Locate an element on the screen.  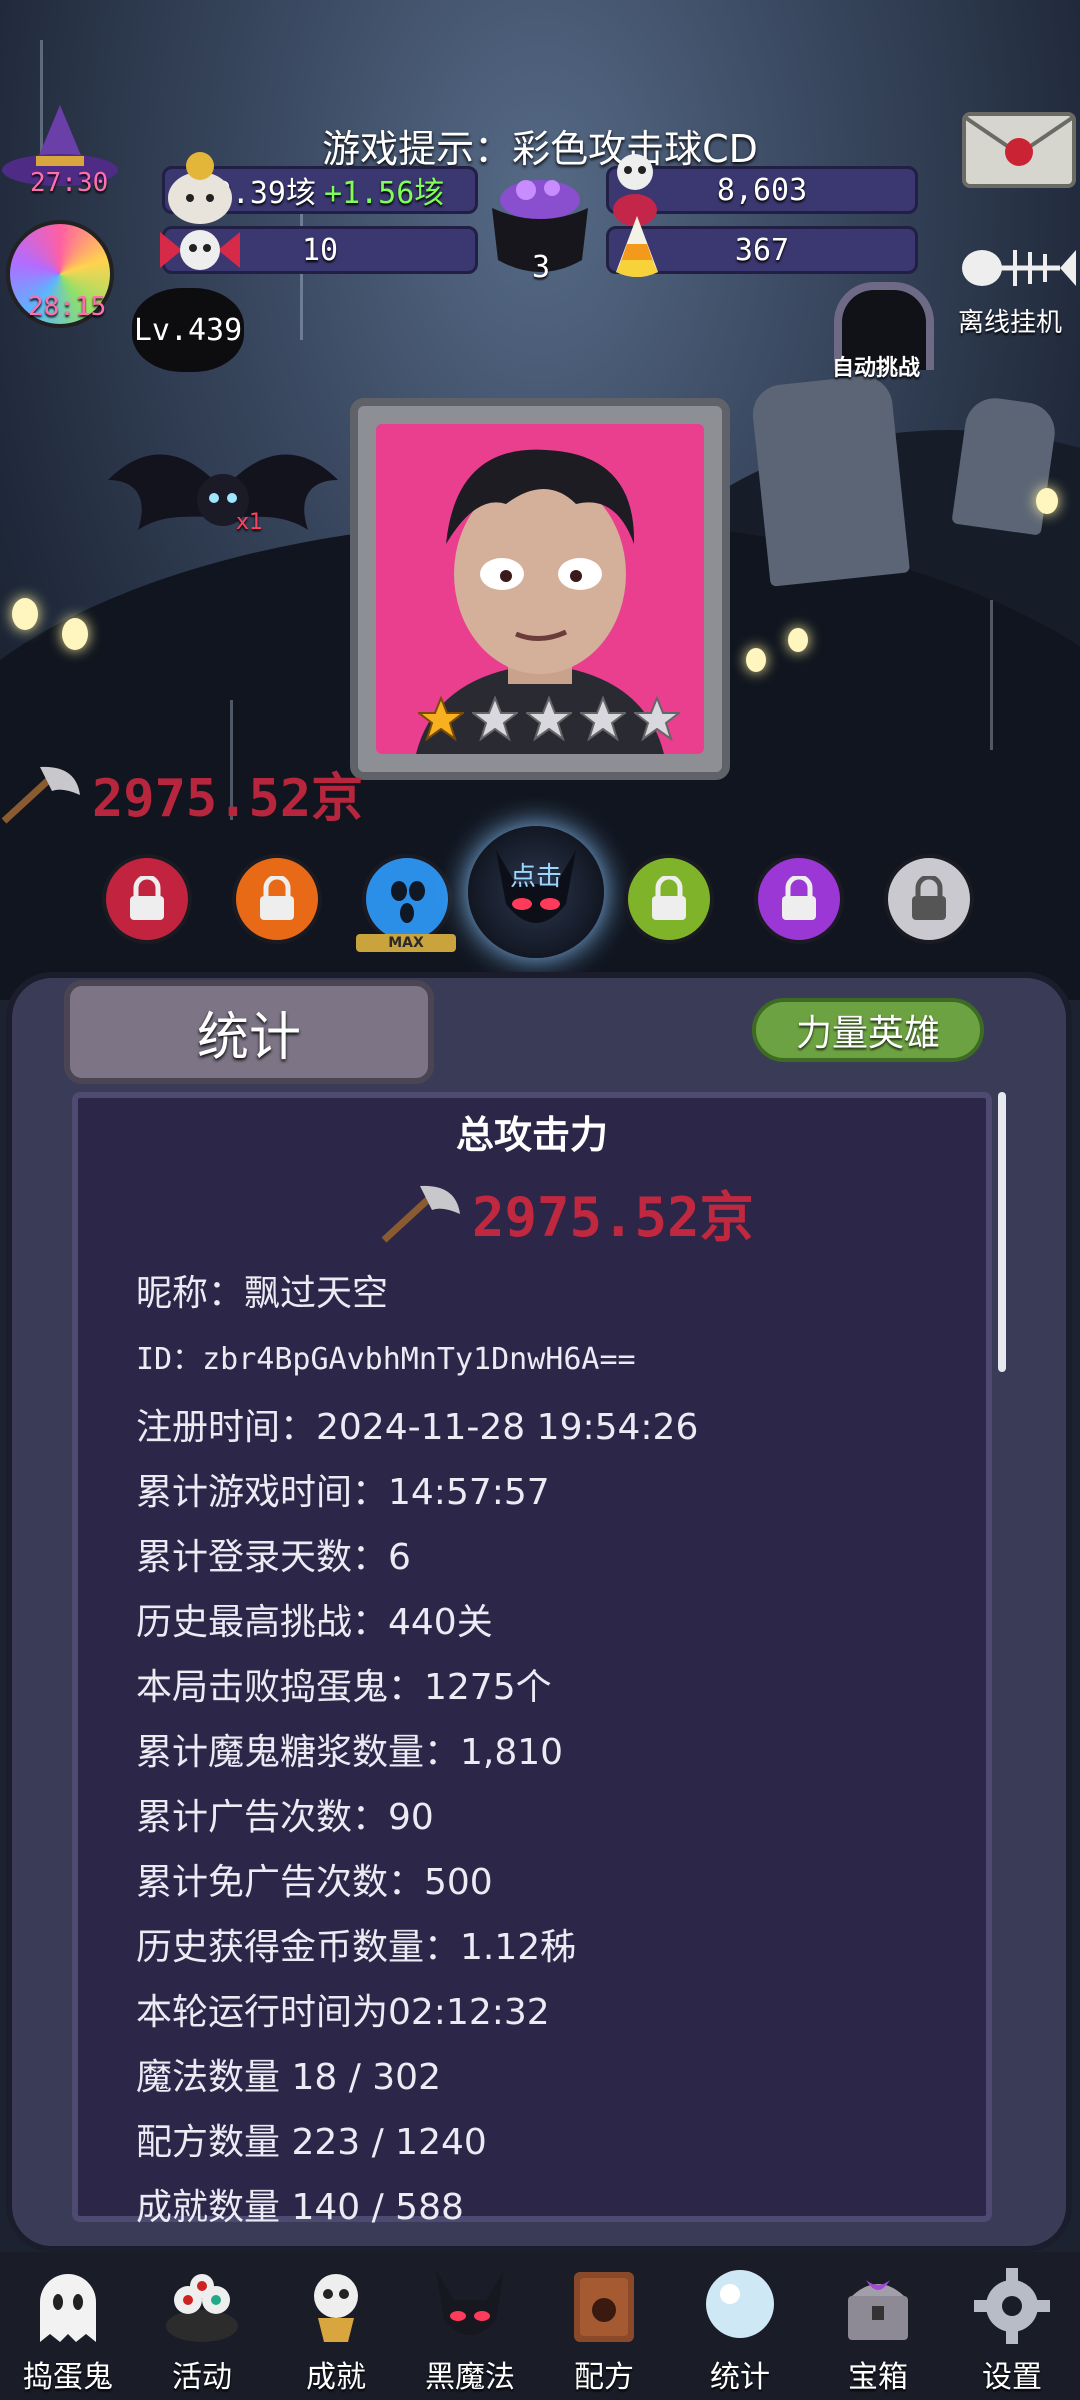
stat-nickname: 昵称：飘过天空 is located at coordinates (262, 1293).